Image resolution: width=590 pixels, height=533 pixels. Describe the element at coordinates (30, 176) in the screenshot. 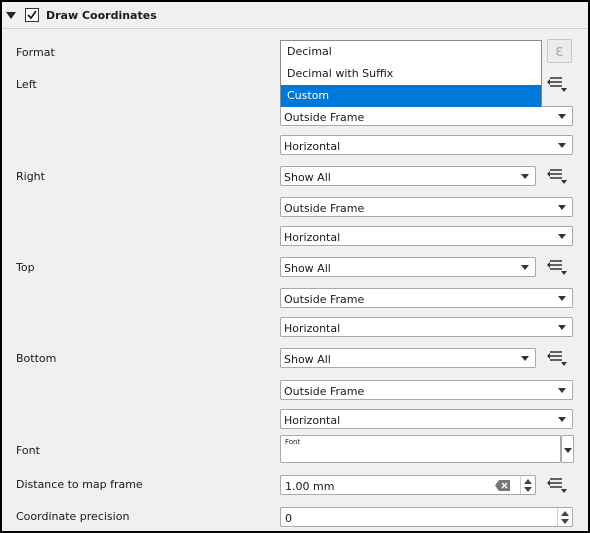

I see `label-right: Right` at that location.